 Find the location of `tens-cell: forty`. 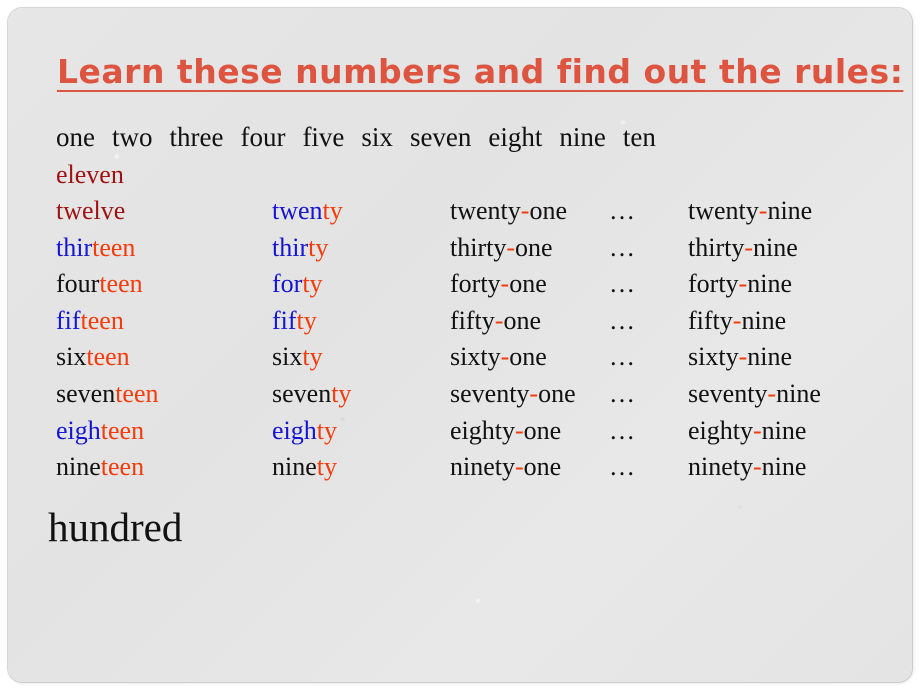

tens-cell: forty is located at coordinates (297, 284).